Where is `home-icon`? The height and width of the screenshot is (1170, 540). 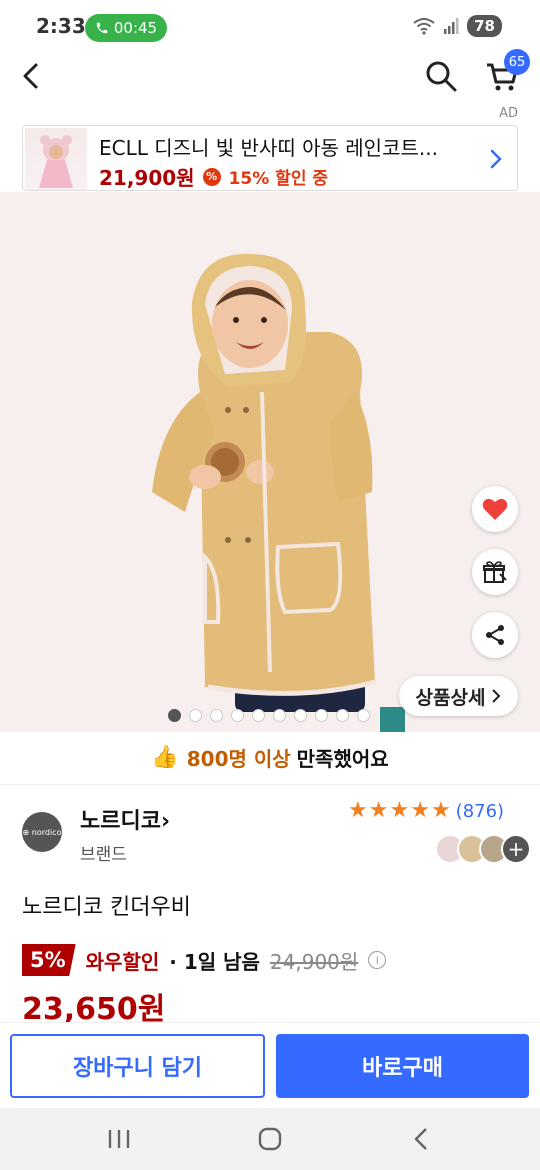 home-icon is located at coordinates (270, 1139).